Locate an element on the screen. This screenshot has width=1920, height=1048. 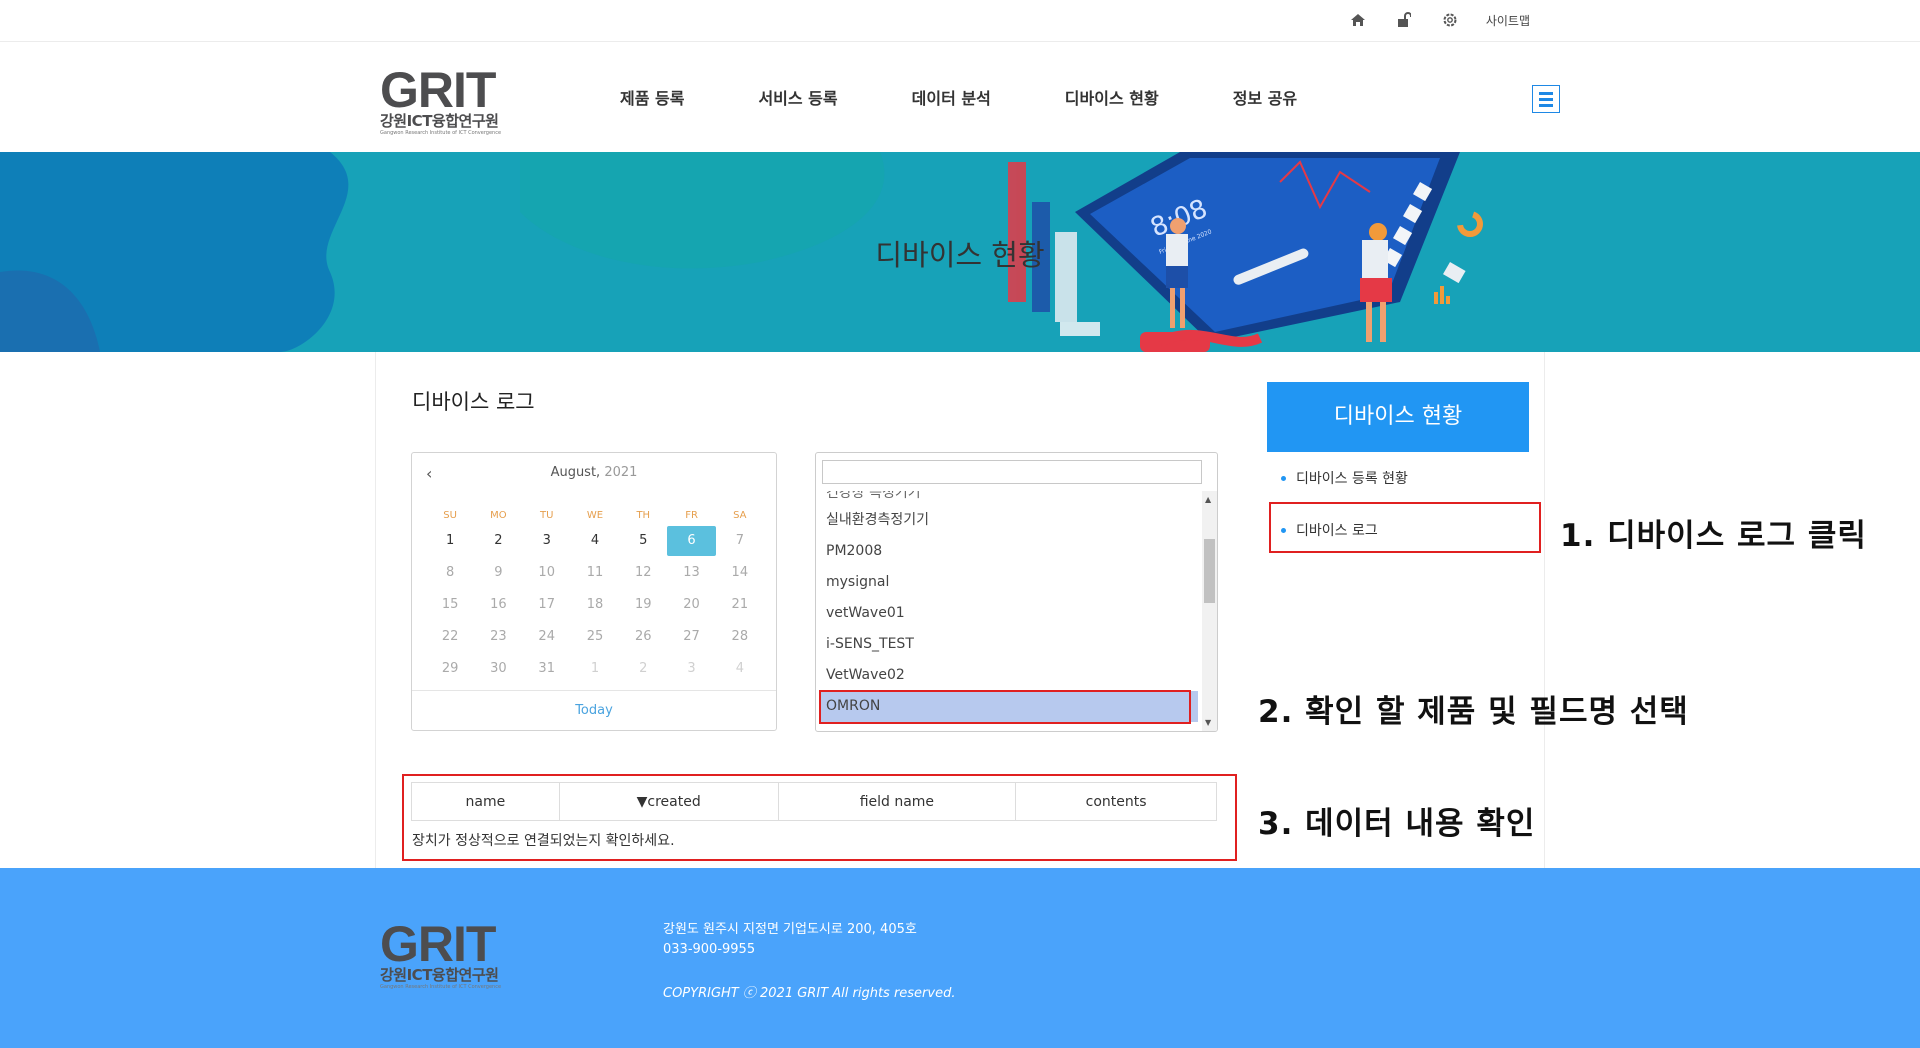
list-item: mysignal is located at coordinates (1008, 582).